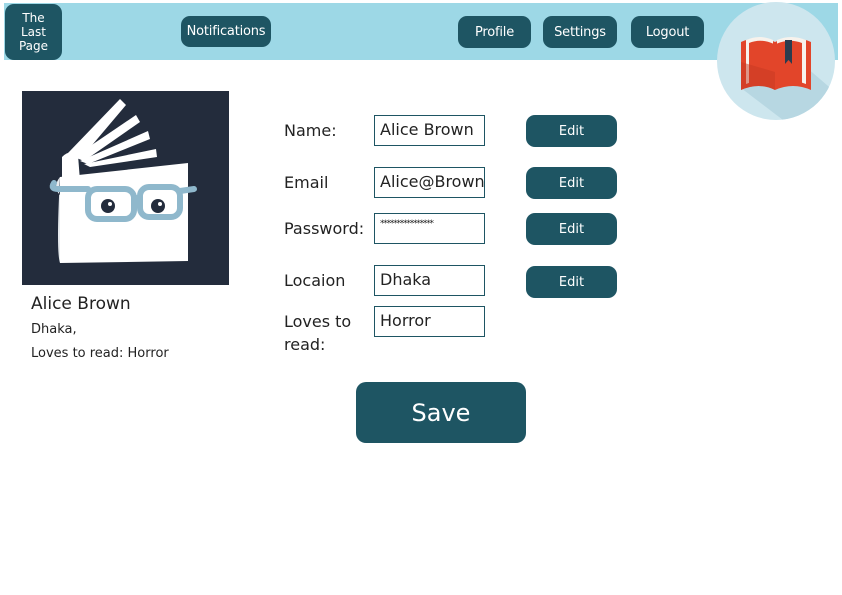  I want to click on loves-to-read-label-line-2: read:, so click(305, 344).